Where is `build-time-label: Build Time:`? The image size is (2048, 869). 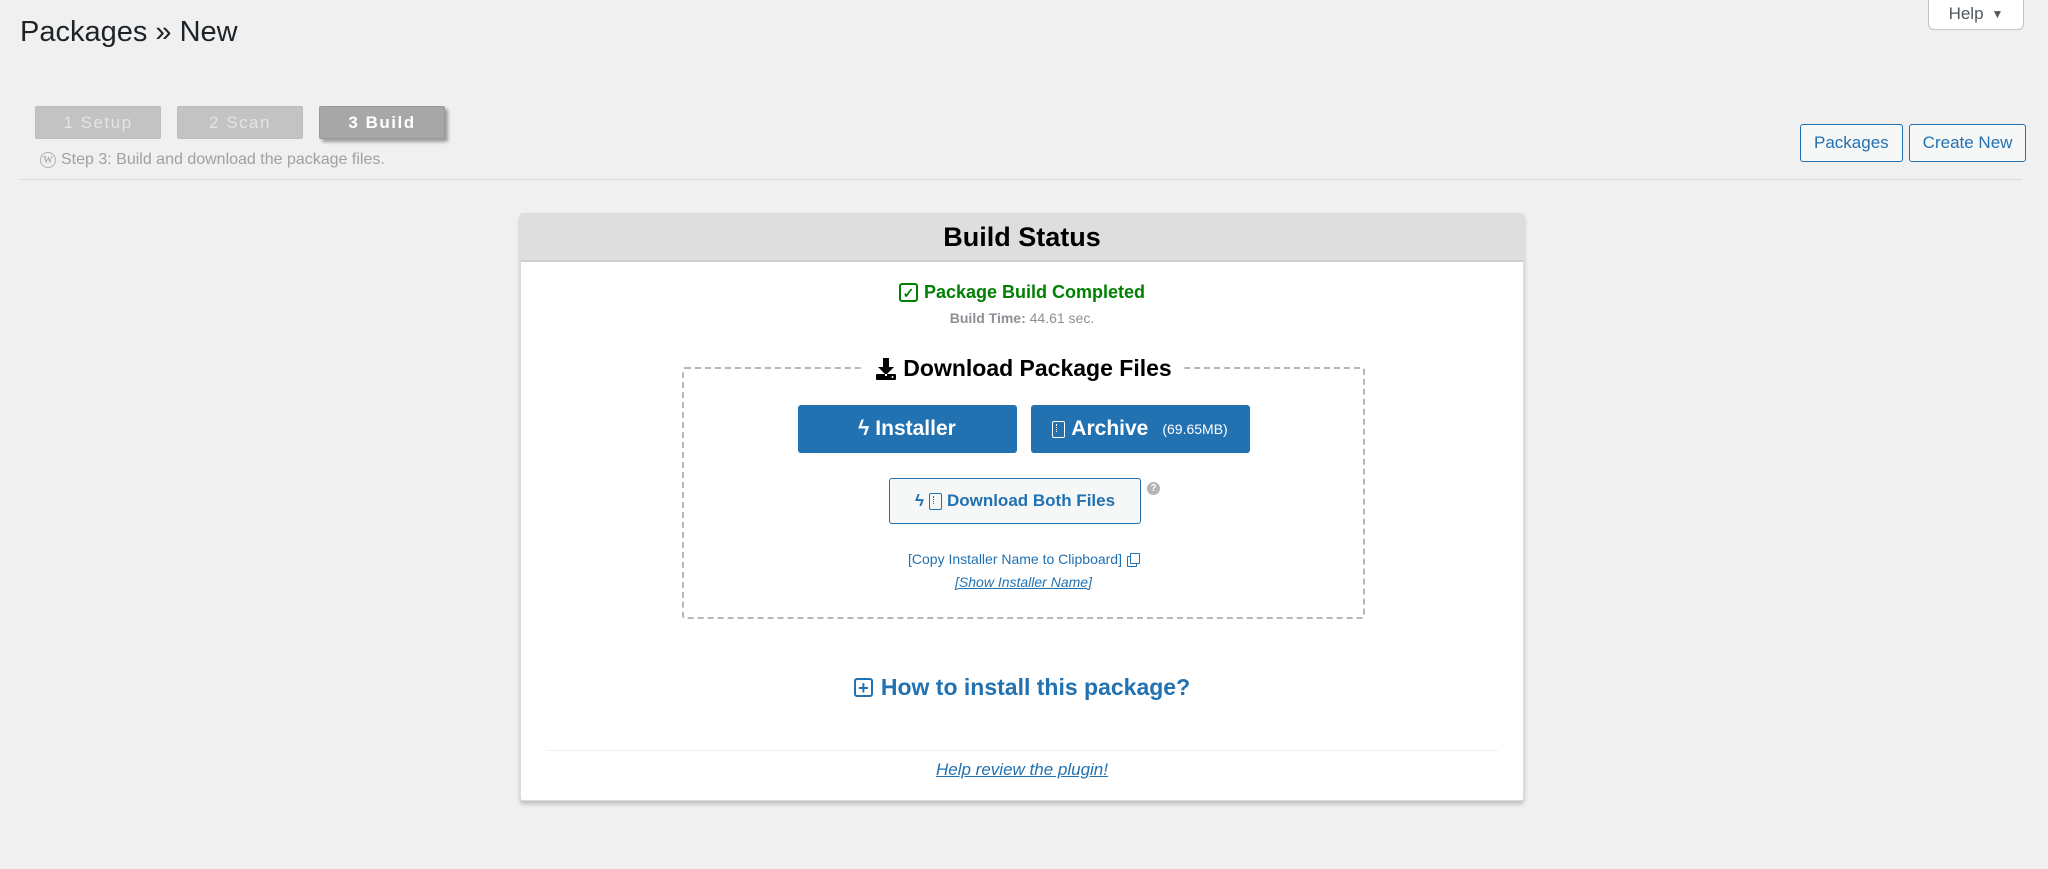 build-time-label: Build Time: is located at coordinates (987, 318).